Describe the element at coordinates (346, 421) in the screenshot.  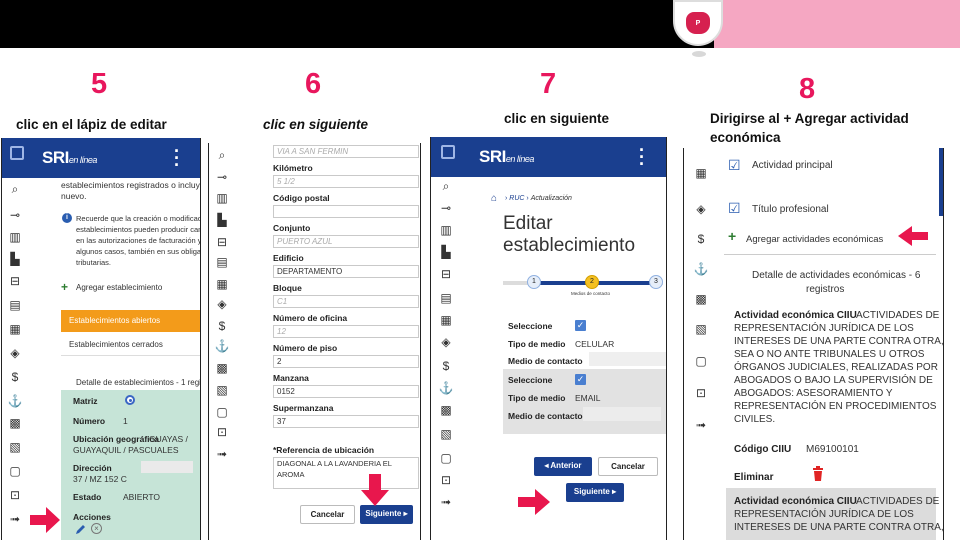
I see `supermanzana-input: 37` at that location.